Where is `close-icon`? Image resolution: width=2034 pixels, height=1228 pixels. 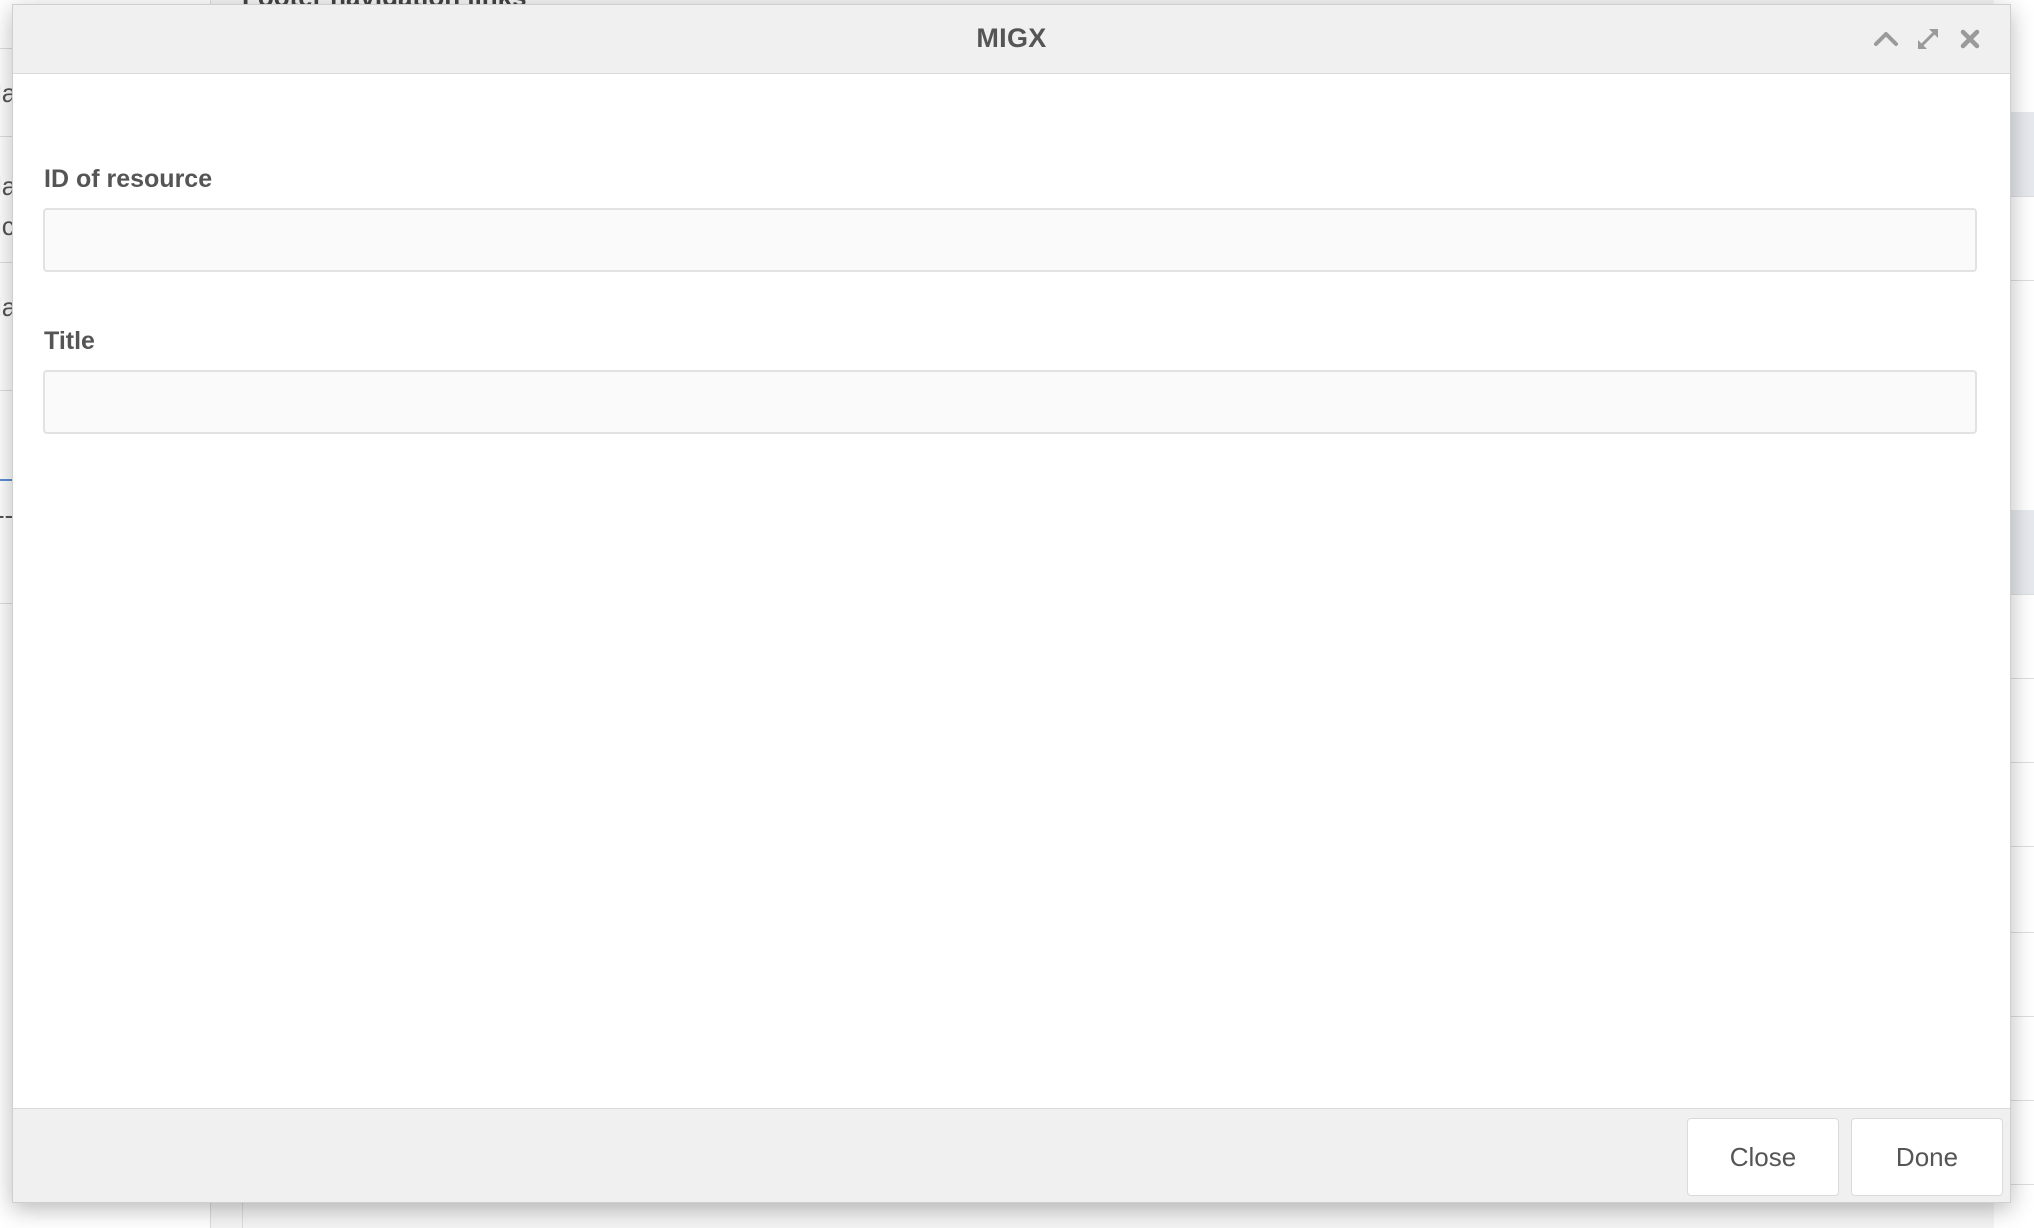
close-icon is located at coordinates (1970, 39).